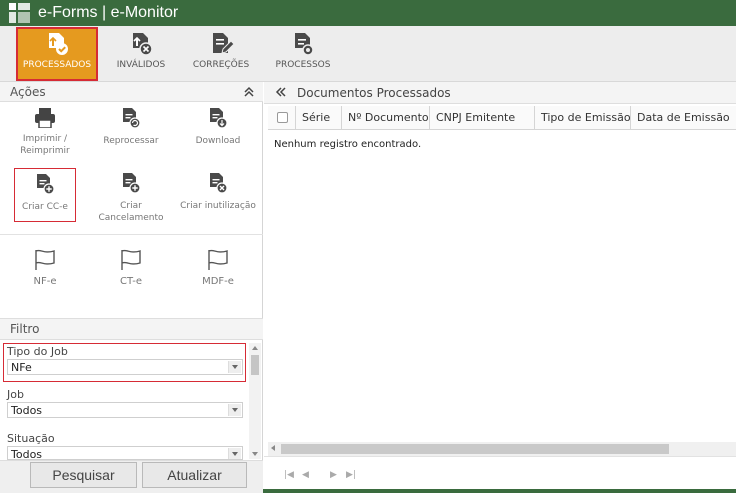 This screenshot has width=736, height=493. What do you see at coordinates (281, 92) in the screenshot?
I see `collapse-left-icon` at bounding box center [281, 92].